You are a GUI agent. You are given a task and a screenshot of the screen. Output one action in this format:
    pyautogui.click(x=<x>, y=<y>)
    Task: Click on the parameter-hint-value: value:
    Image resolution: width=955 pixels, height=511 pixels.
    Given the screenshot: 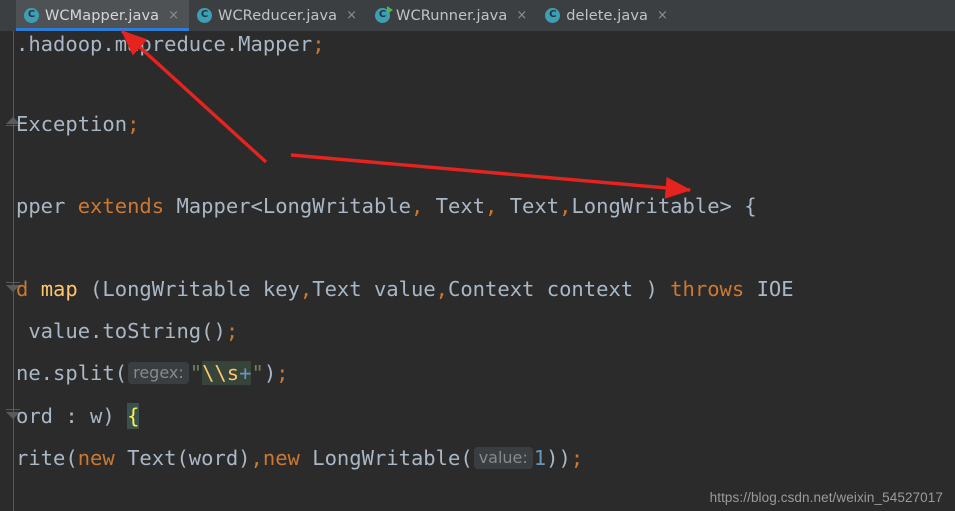 What is the action you would take?
    pyautogui.click(x=503, y=458)
    